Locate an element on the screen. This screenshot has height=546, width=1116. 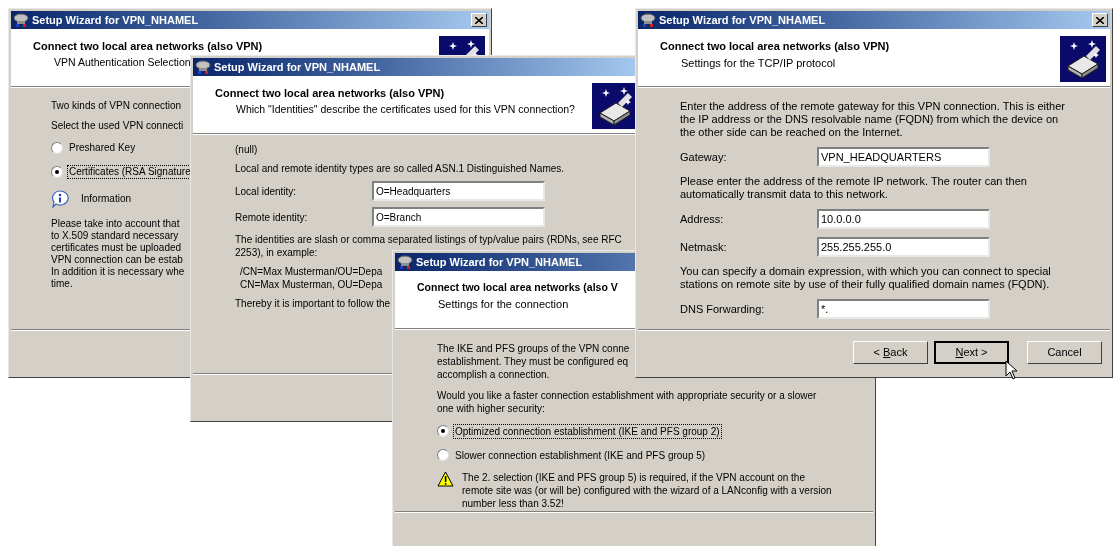
text-line: Select the used VPN connecti is located at coordinates (117, 126).